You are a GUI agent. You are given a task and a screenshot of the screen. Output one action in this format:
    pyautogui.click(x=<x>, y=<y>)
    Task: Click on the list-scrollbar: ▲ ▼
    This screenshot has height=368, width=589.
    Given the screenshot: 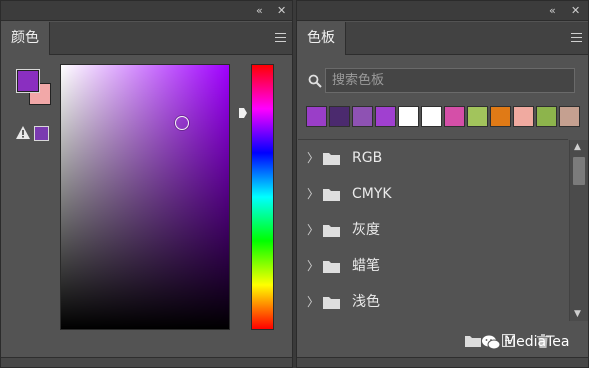 What is the action you would take?
    pyautogui.click(x=578, y=230)
    